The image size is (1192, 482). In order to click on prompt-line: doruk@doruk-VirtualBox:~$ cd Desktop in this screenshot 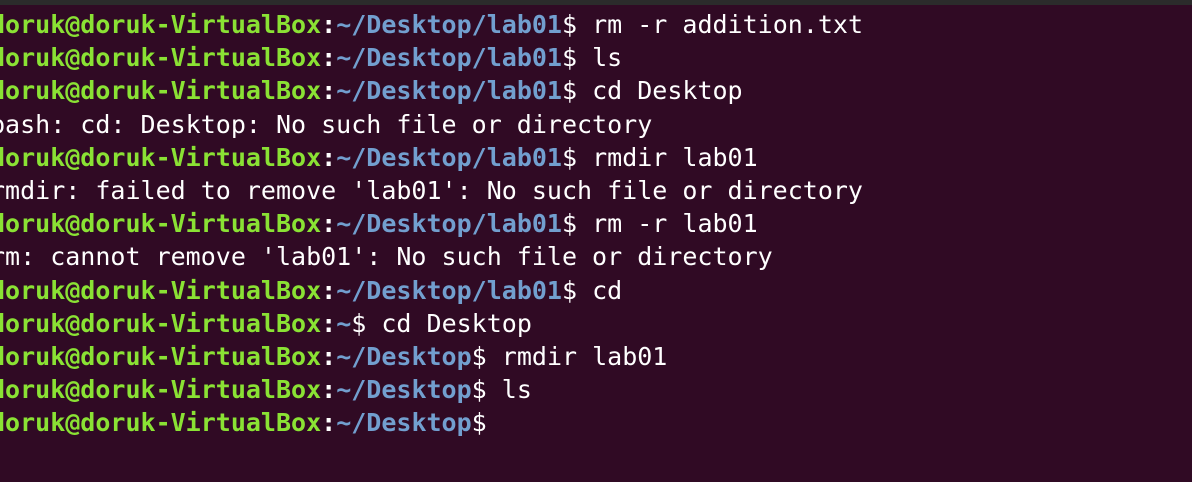, I will do `click(596, 323)`.